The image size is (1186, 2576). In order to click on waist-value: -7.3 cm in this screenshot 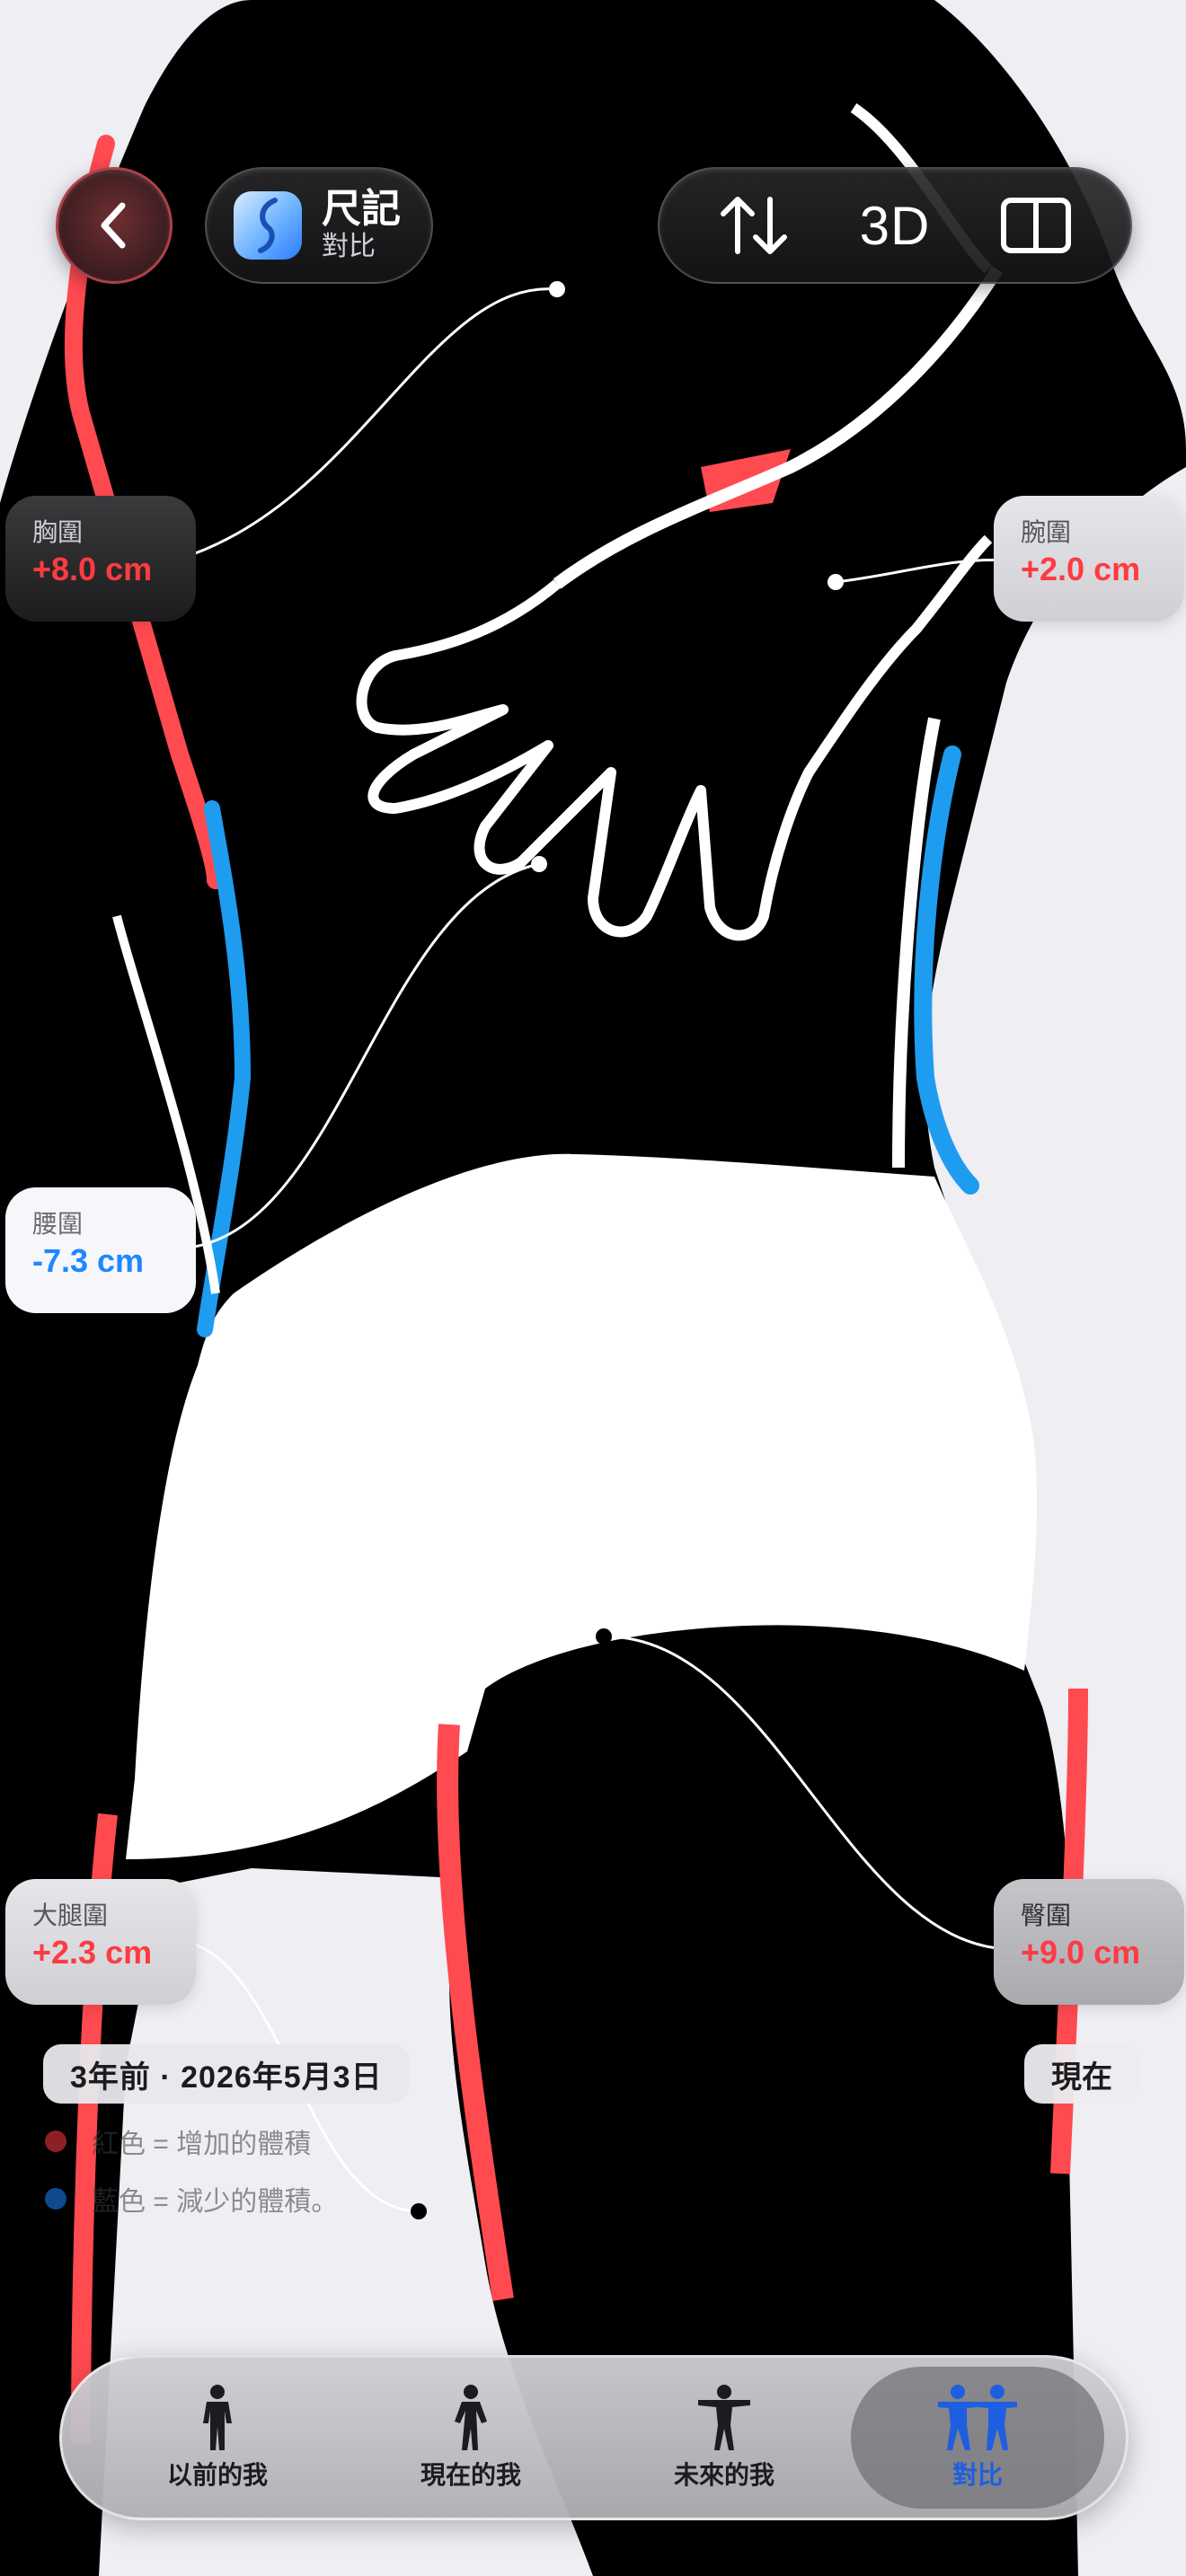, I will do `click(88, 1260)`.